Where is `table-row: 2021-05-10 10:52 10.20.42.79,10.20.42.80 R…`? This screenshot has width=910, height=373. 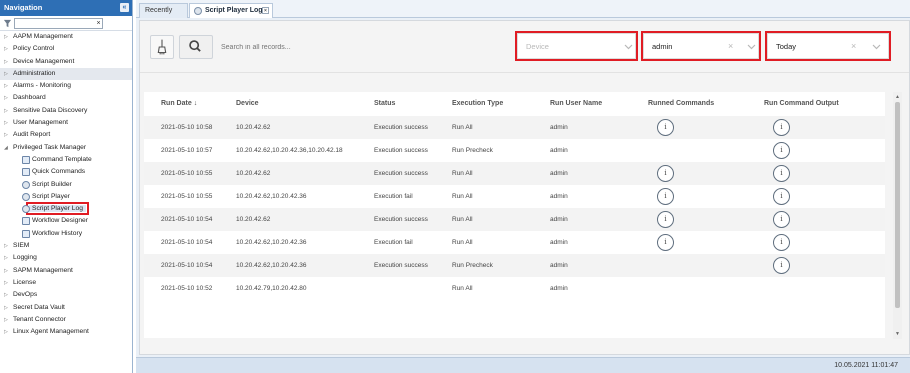 table-row: 2021-05-10 10:52 10.20.42.79,10.20.42.80 R… is located at coordinates (514, 288).